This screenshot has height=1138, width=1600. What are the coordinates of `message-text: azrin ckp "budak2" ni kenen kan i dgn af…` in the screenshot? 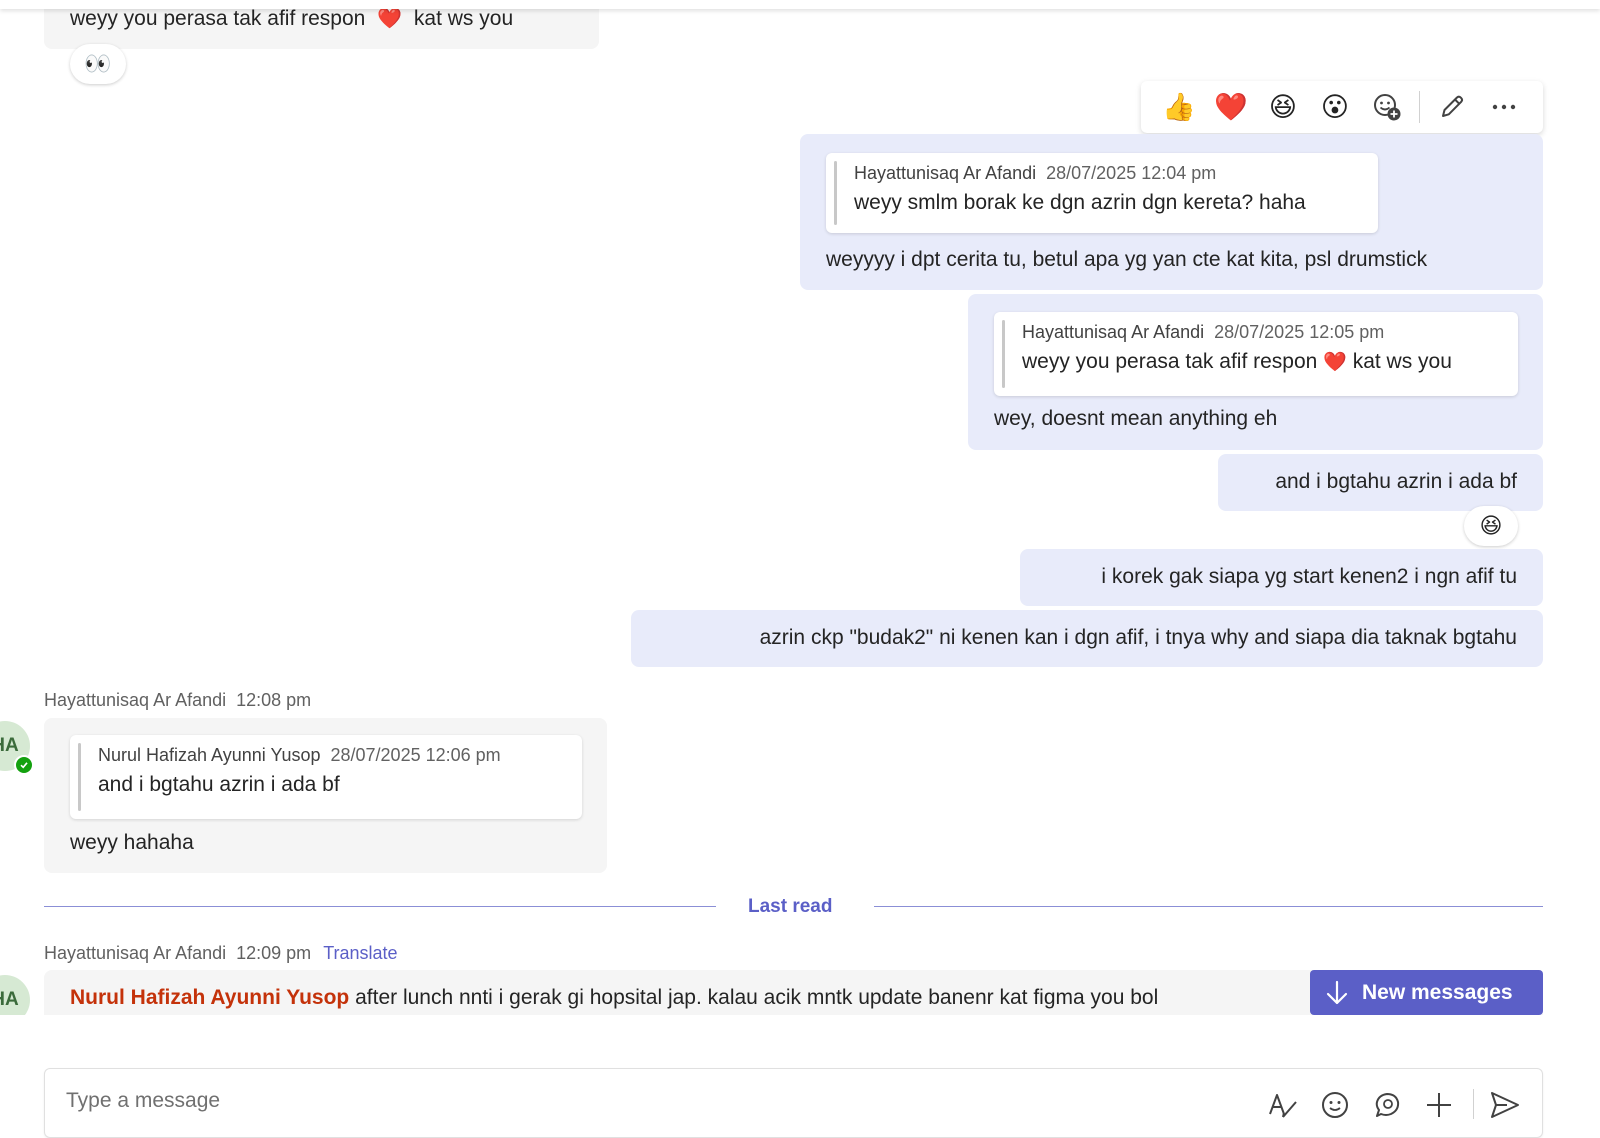 It's located at (1138, 637).